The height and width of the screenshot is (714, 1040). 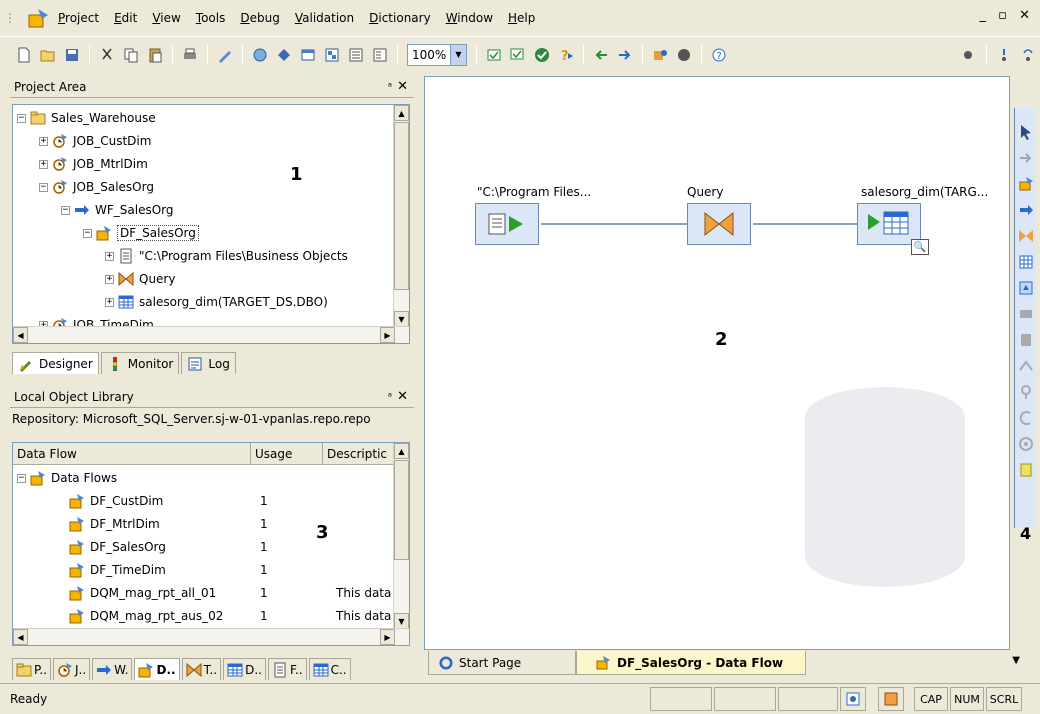 I want to click on forward-icon, so click(x=625, y=55).